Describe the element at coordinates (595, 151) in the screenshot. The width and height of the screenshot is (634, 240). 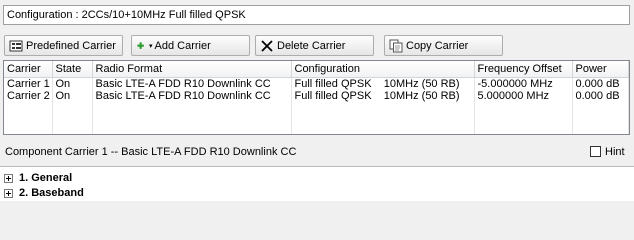
I see `hint-checkbox` at that location.